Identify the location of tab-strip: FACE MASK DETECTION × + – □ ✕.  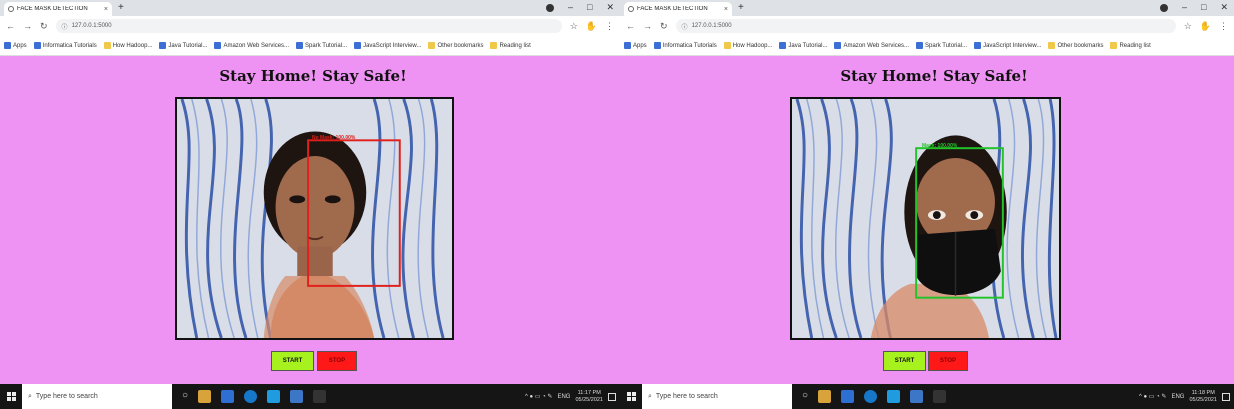
(310, 8).